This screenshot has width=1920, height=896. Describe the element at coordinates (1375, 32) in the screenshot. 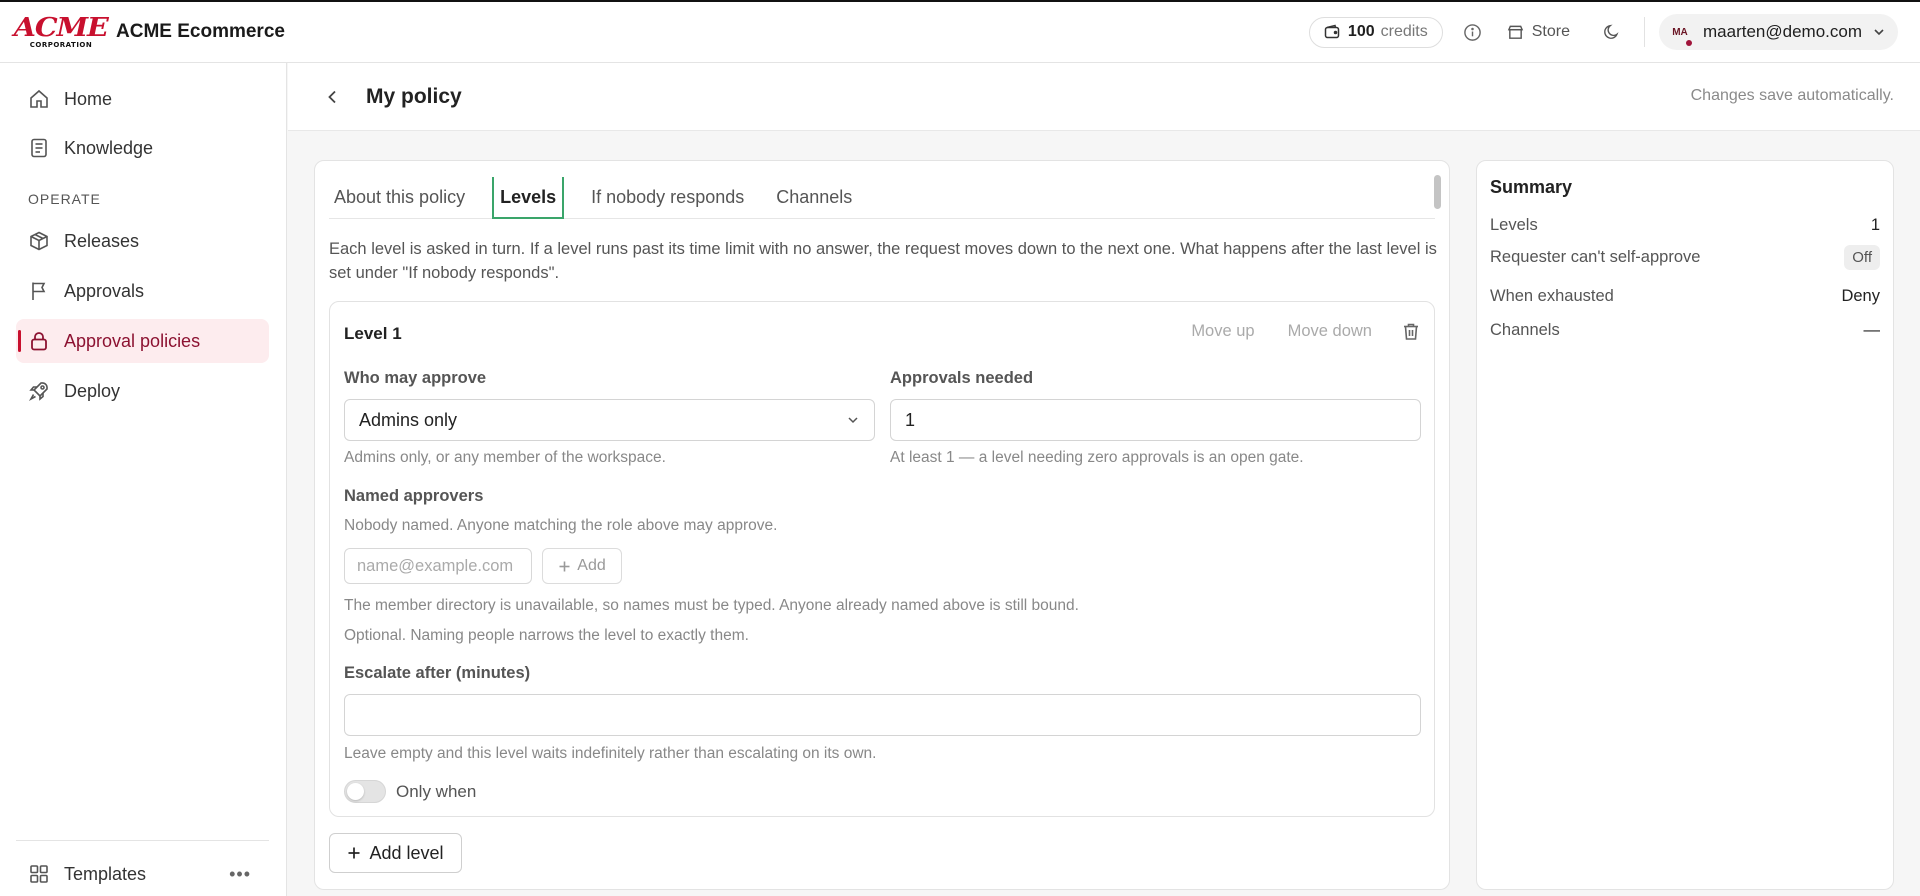

I see `credits-pill: 100 credits` at that location.